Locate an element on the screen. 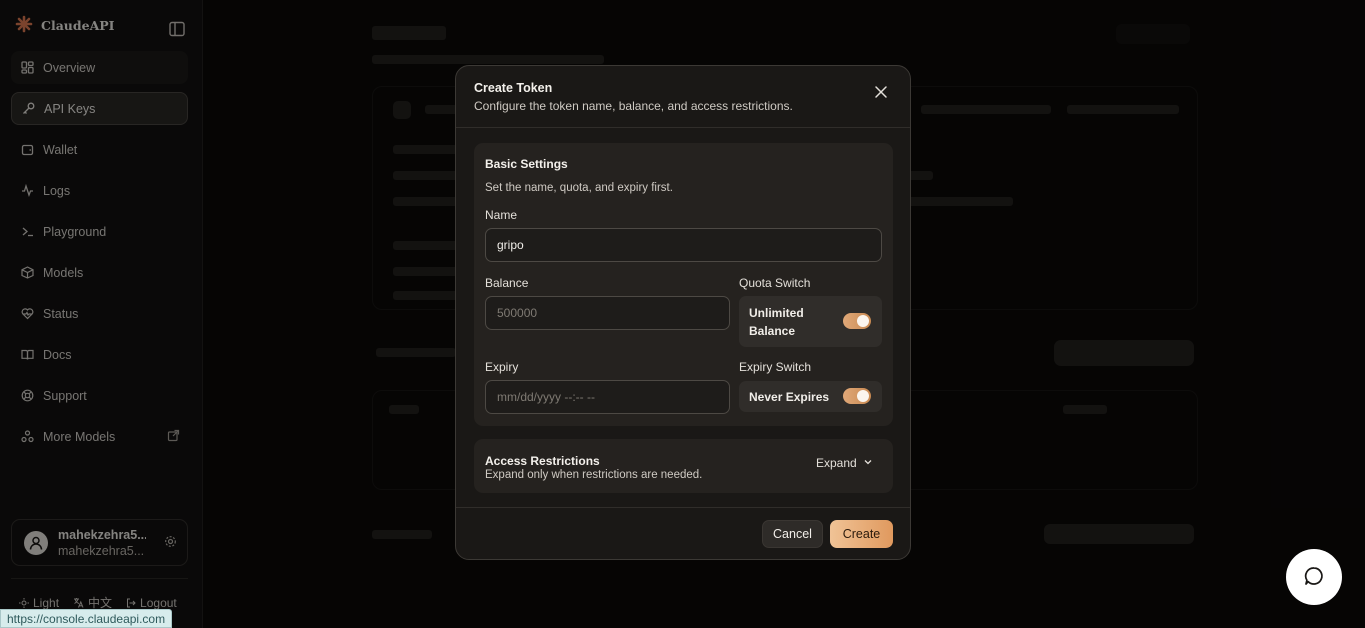  section-subtitle: Set the name, quota, and expiry first. is located at coordinates (579, 188).